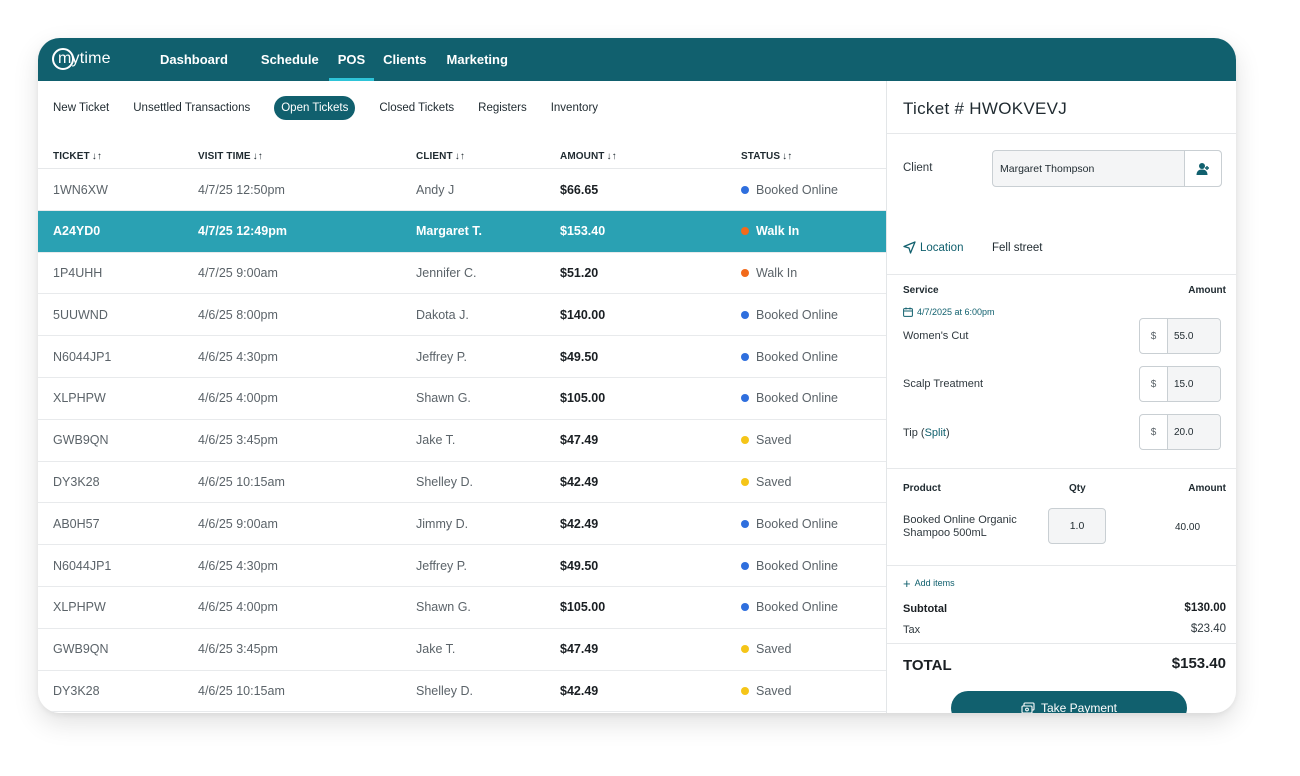  What do you see at coordinates (1107, 168) in the screenshot?
I see `client-field: Margaret Thompson` at bounding box center [1107, 168].